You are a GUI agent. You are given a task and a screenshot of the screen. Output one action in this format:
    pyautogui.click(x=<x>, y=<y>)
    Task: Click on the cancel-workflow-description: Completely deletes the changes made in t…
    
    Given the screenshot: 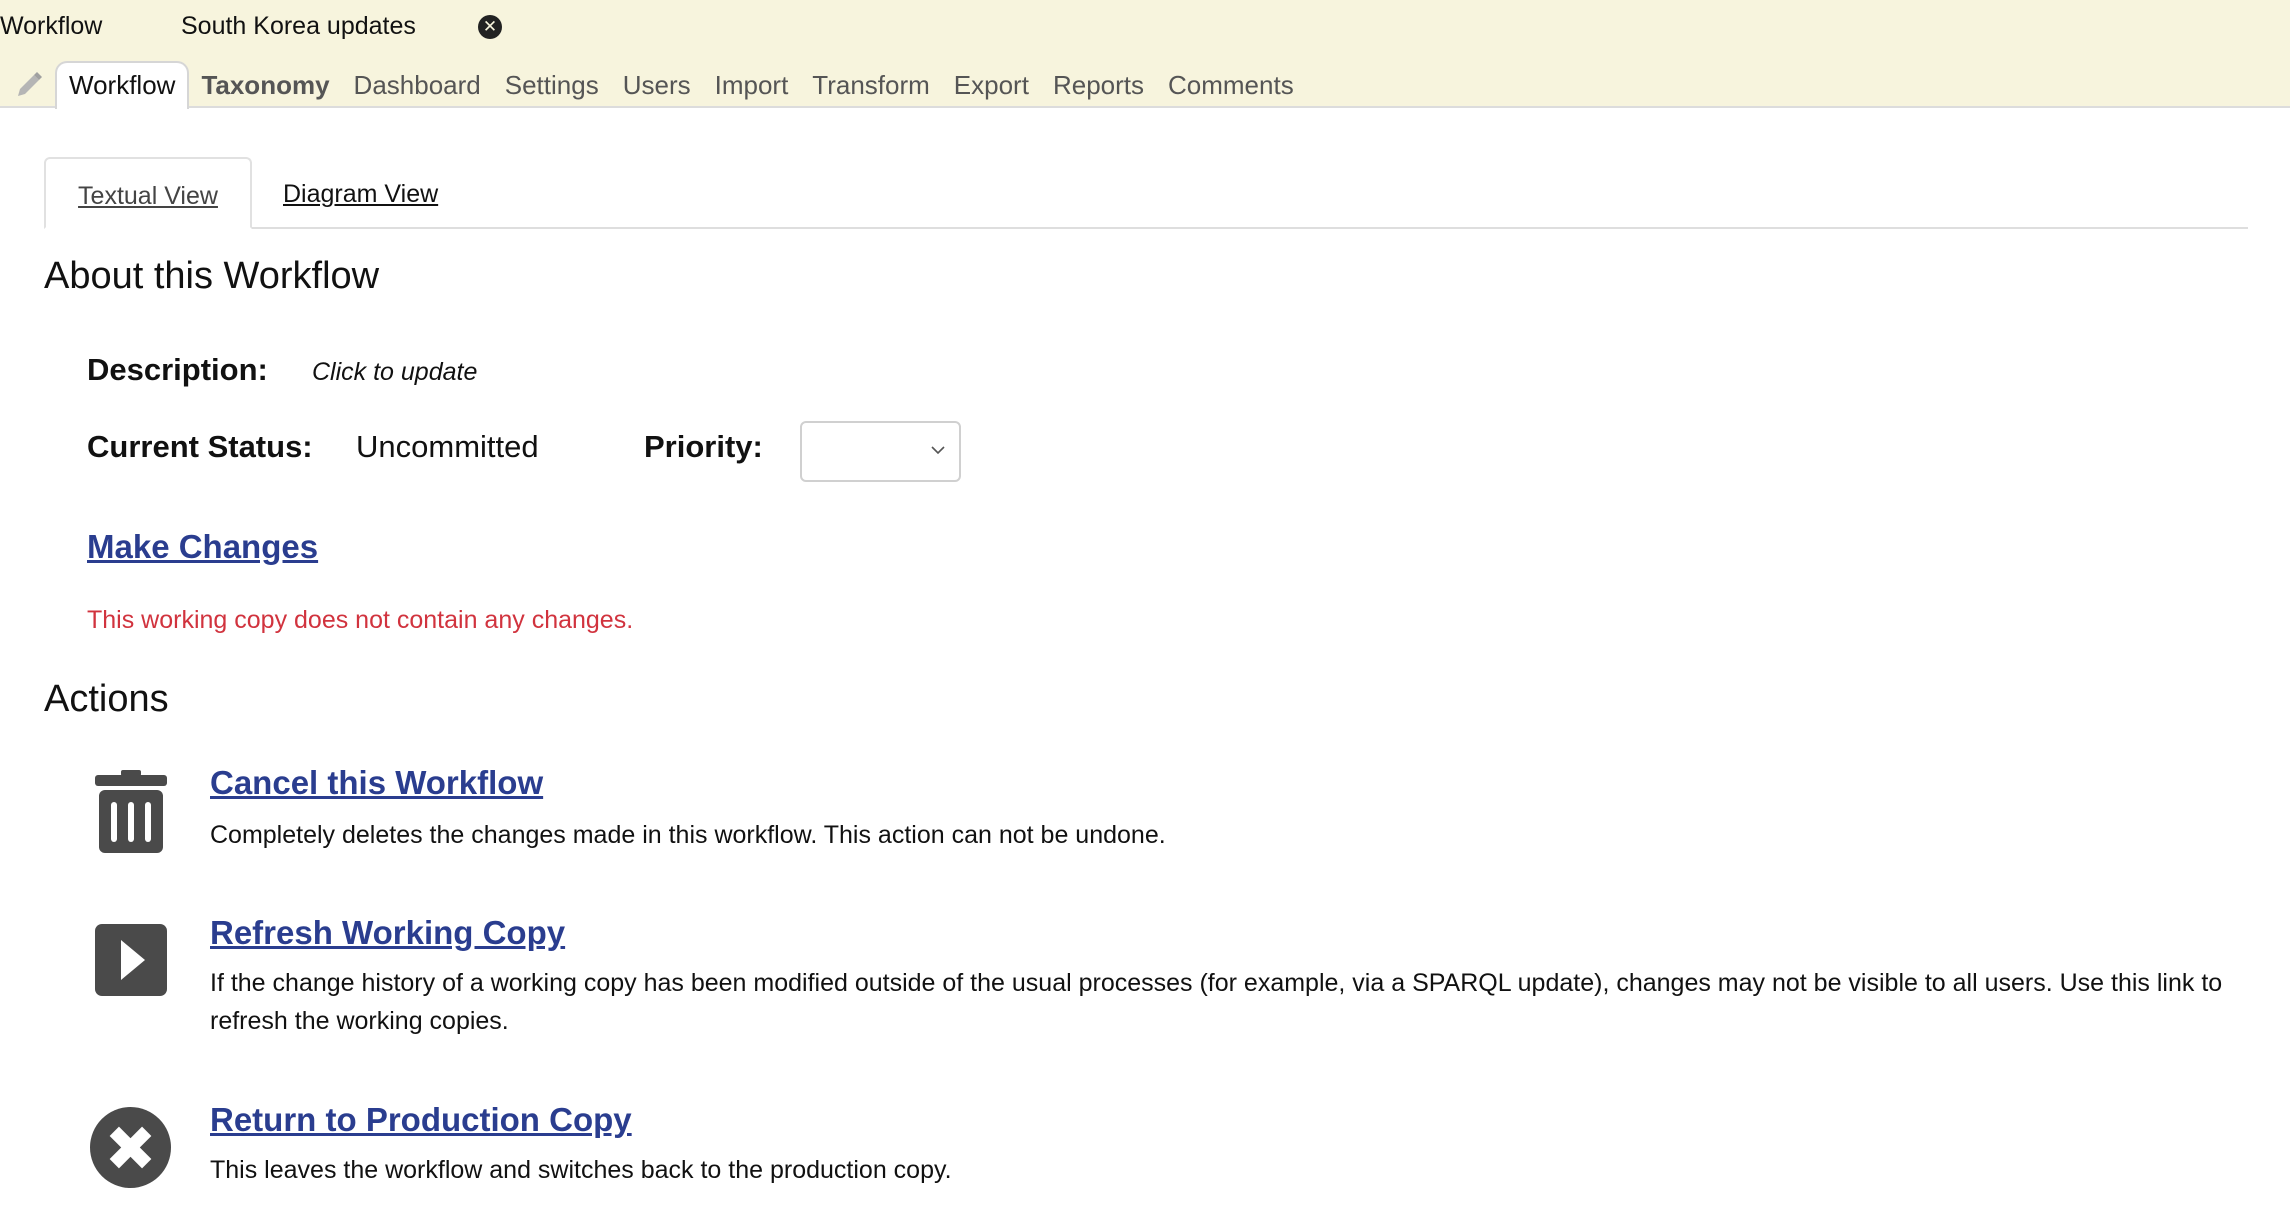 What is the action you would take?
    pyautogui.click(x=688, y=835)
    